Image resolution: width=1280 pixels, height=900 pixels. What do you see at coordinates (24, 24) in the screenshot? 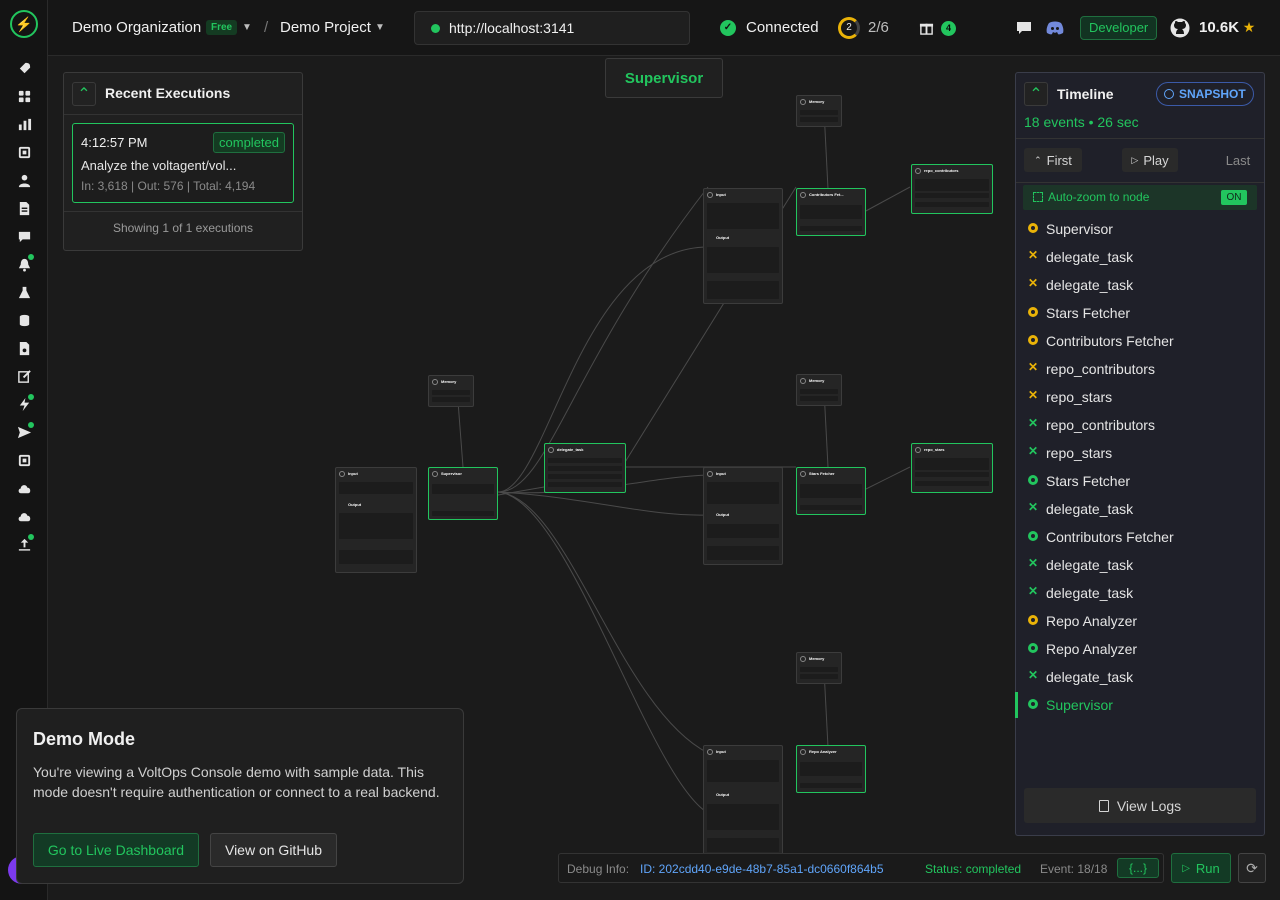
I see `voltagent-logo: ⚡` at bounding box center [24, 24].